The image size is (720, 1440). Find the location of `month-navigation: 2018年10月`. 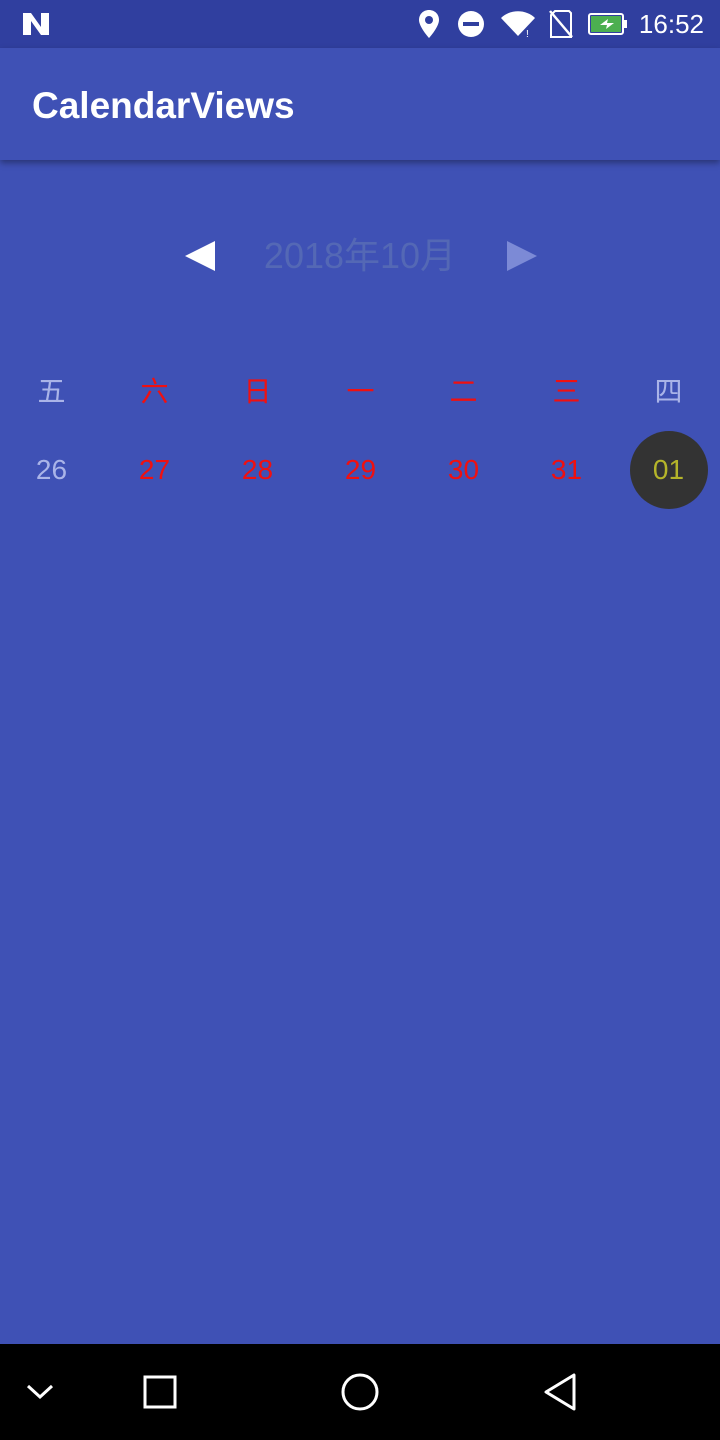

month-navigation: 2018年10月 is located at coordinates (360, 256).